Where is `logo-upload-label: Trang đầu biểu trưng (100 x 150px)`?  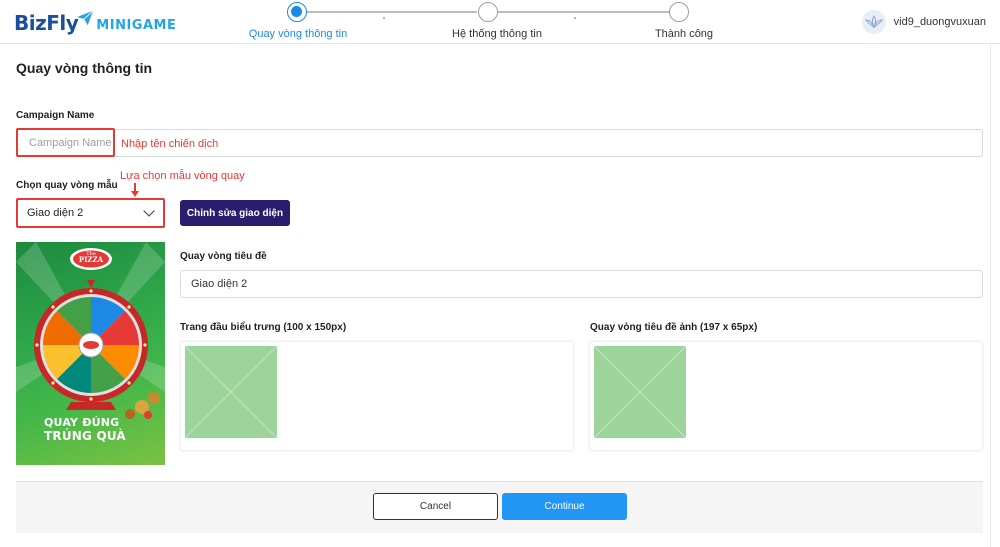
logo-upload-label: Trang đầu biểu trưng (100 x 150px) is located at coordinates (263, 327).